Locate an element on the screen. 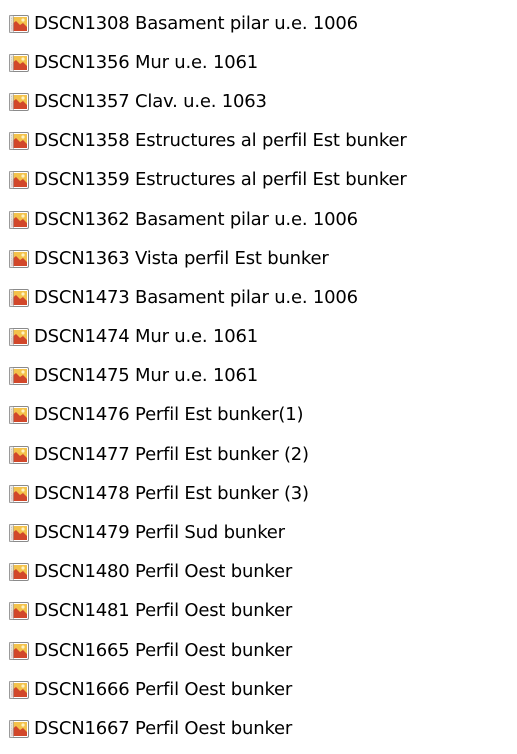  file-list-item: DSCN1475 Mur u.e. 1061 is located at coordinates (262, 376).